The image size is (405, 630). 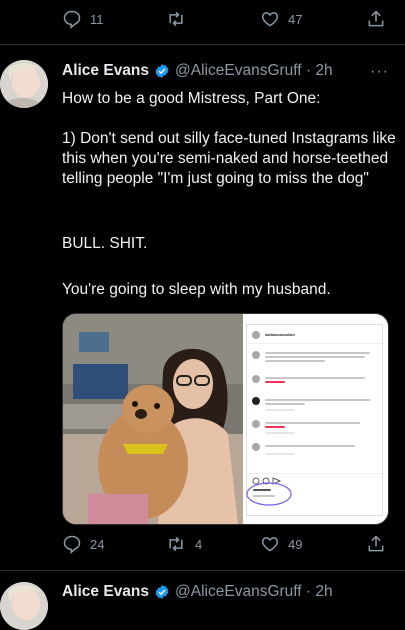 What do you see at coordinates (97, 544) in the screenshot?
I see `reply-count: 24` at bounding box center [97, 544].